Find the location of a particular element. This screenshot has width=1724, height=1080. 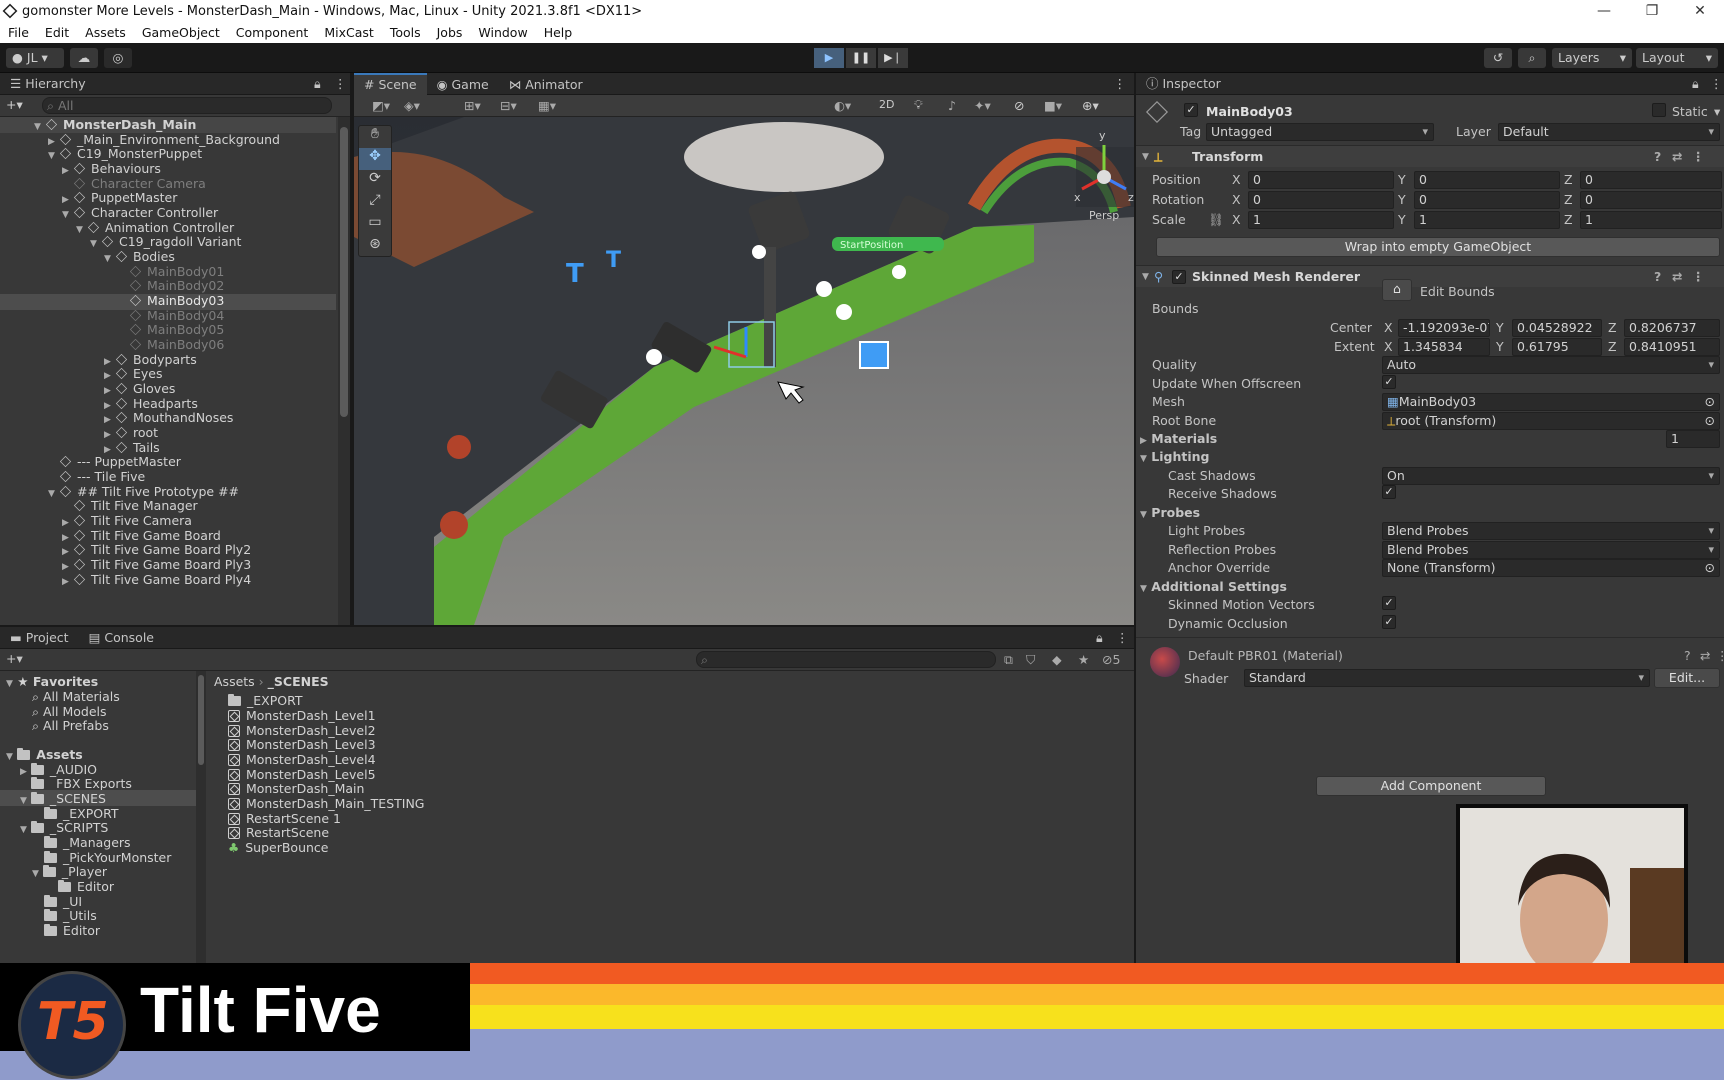

filter-type-icon: ⧉ is located at coordinates (1008, 660).